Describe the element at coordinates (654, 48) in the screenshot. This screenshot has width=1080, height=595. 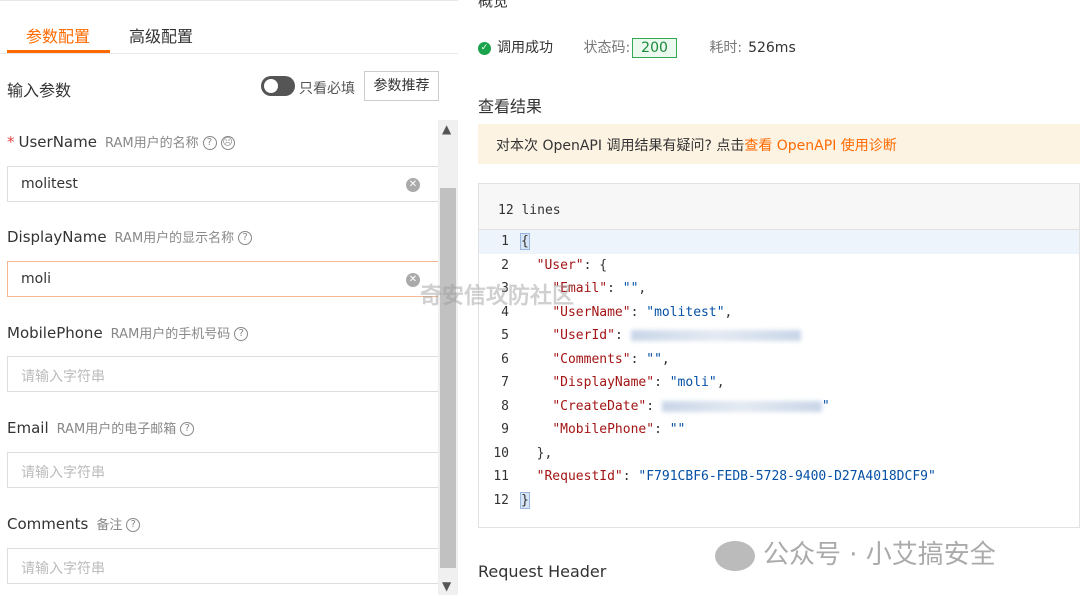
I see `status-code-badge: 200` at that location.